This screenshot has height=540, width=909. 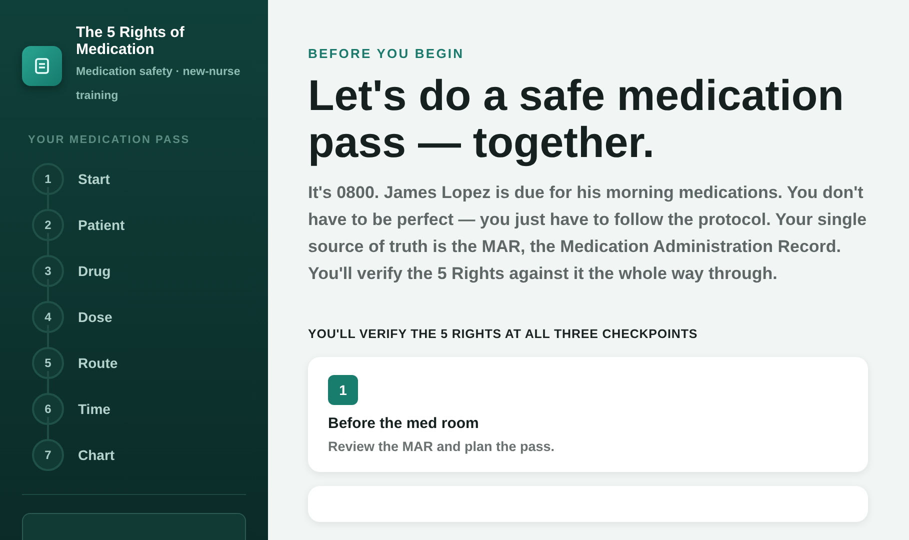 I want to click on section-heading: YOU'LL VERIFY THE 5 RIGHTS AT ALL THREE CHECKPOINTS, so click(x=503, y=334).